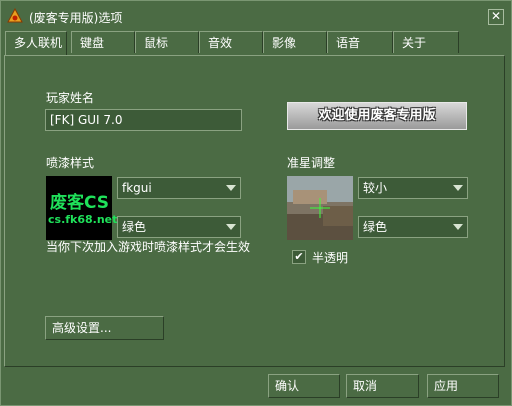 This screenshot has width=512, height=406. What do you see at coordinates (137, 188) in the screenshot?
I see `spray-style-value: fkgui` at bounding box center [137, 188].